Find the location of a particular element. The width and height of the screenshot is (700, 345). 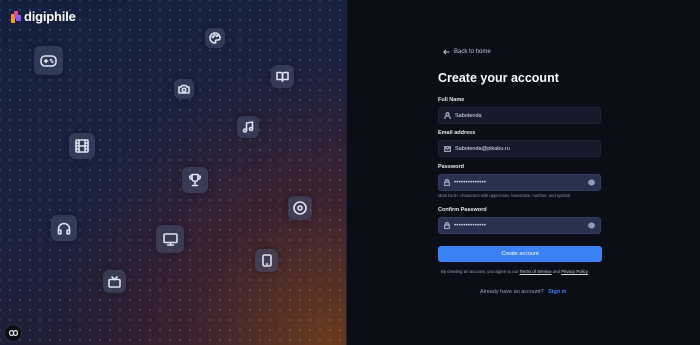

tablet-icon is located at coordinates (266, 260).